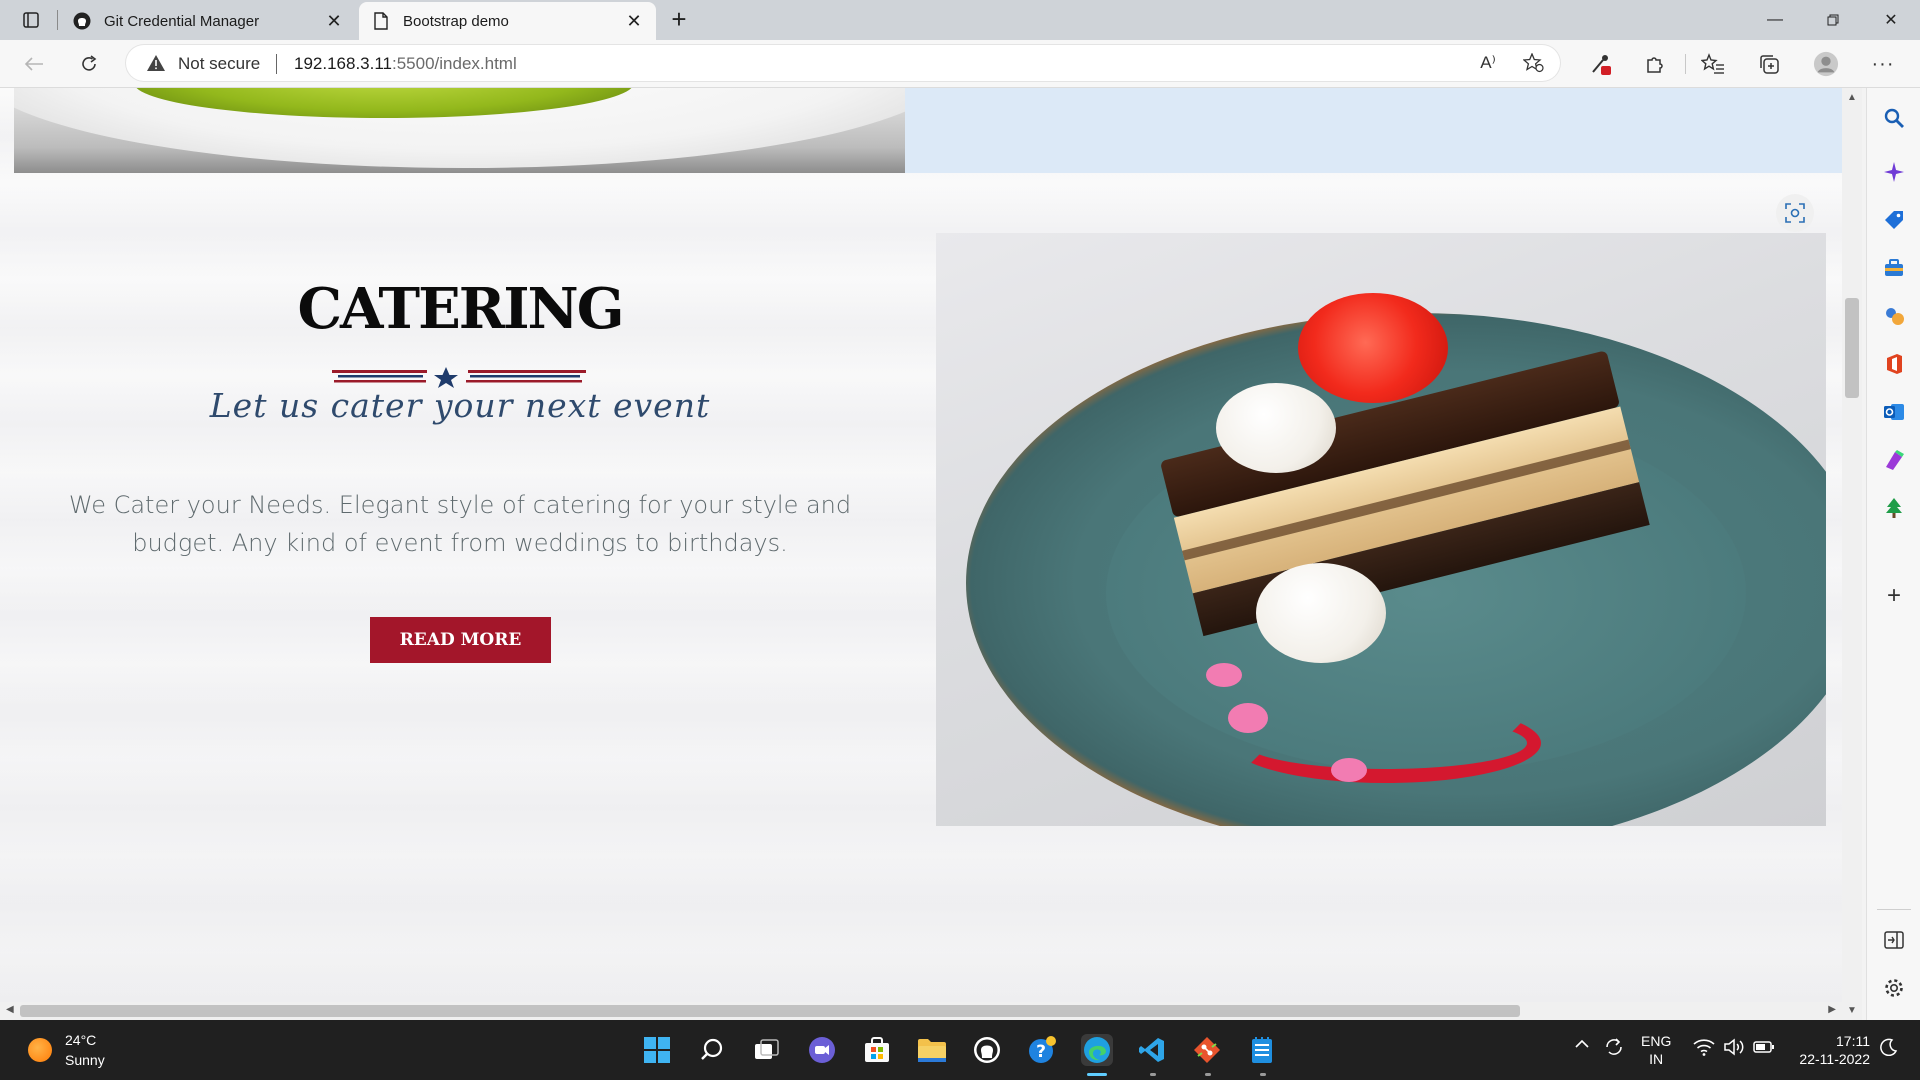 The height and width of the screenshot is (1080, 1920). What do you see at coordinates (1321, 613) in the screenshot?
I see `whipped-cream-bottom` at bounding box center [1321, 613].